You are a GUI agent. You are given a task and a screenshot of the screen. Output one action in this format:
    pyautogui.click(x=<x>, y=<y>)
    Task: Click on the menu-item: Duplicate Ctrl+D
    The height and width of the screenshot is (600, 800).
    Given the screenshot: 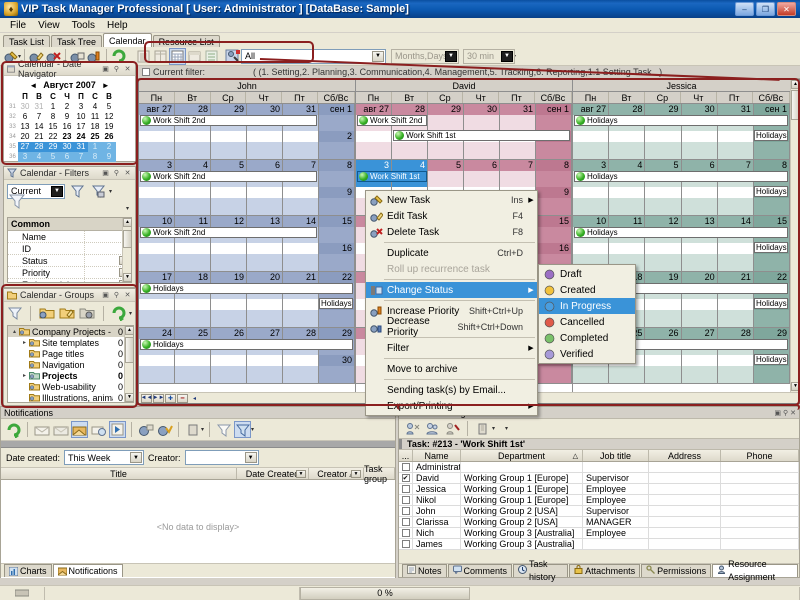 What is the action you would take?
    pyautogui.click(x=451, y=253)
    